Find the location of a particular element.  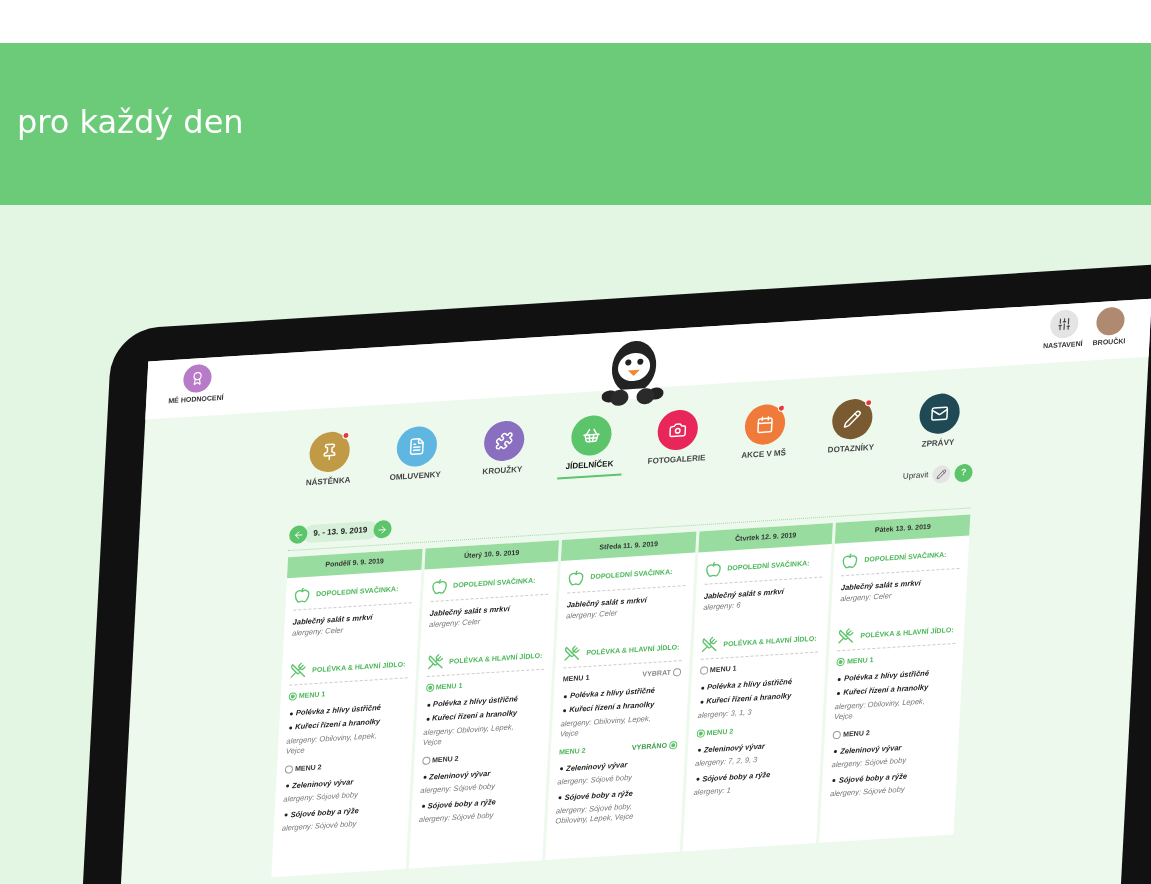

puzzle-icon is located at coordinates (504, 441).